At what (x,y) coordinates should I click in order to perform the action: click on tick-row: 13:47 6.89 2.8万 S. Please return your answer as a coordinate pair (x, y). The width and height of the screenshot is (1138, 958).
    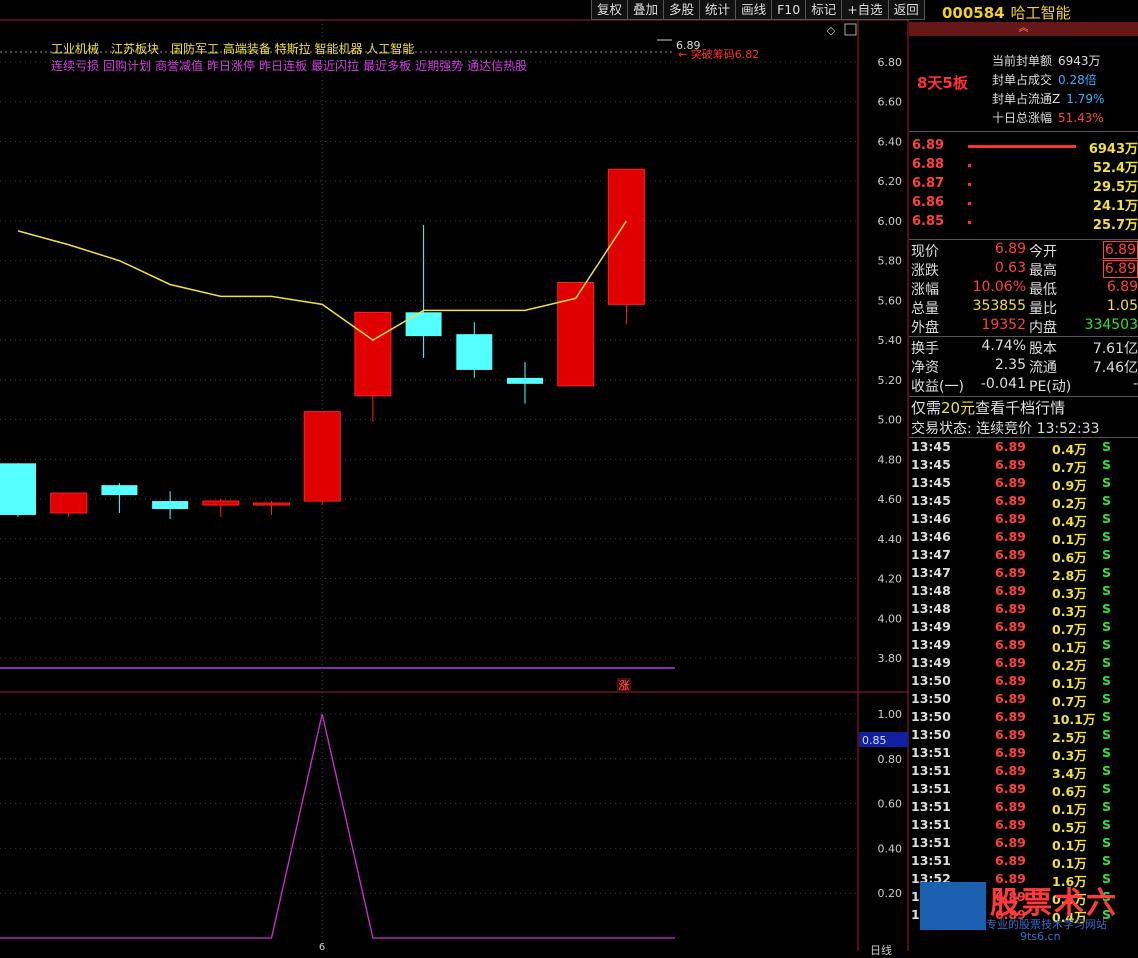
    Looking at the image, I should click on (1024, 574).